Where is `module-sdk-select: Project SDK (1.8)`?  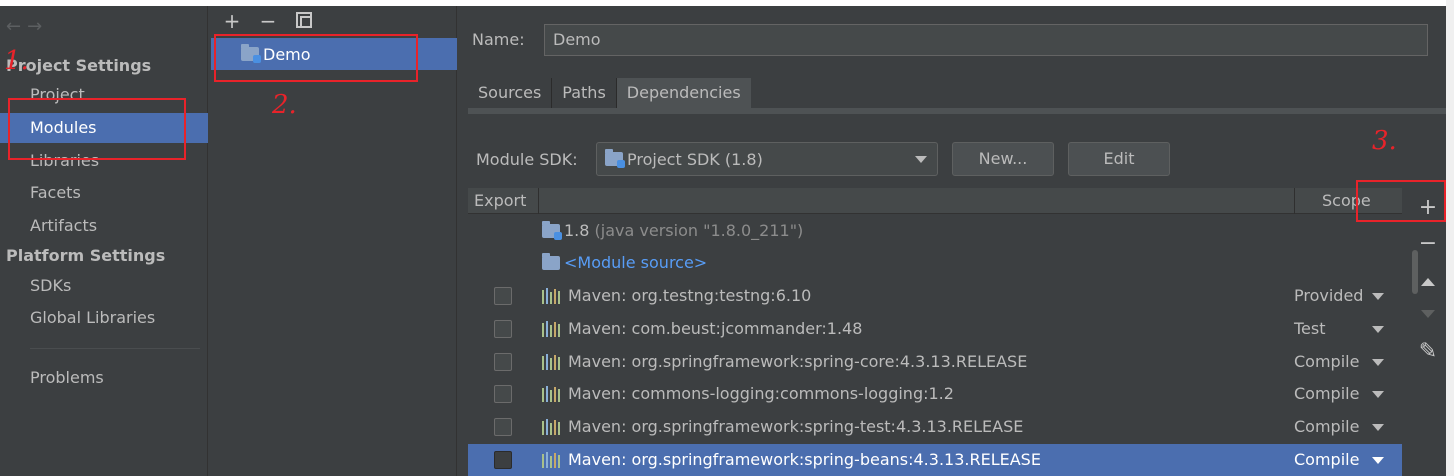
module-sdk-select: Project SDK (1.8) is located at coordinates (767, 159).